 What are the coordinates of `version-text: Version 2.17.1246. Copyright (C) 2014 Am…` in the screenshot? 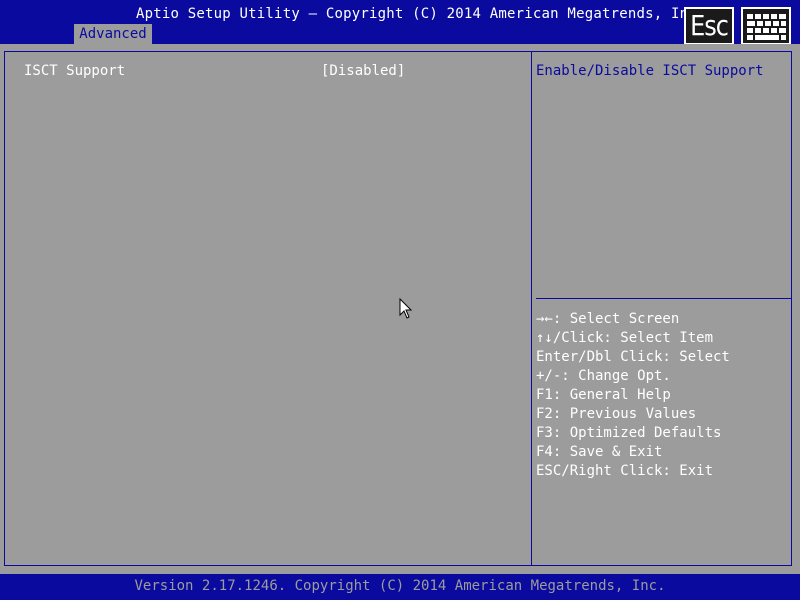 It's located at (400, 586).